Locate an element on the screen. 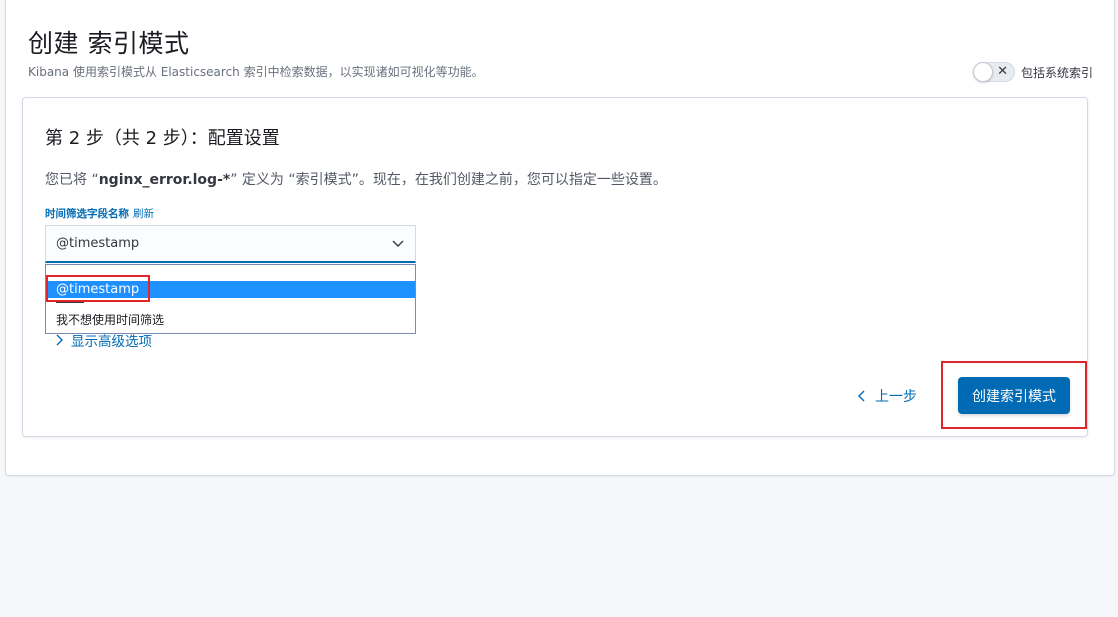  option-divider is located at coordinates (70, 302).